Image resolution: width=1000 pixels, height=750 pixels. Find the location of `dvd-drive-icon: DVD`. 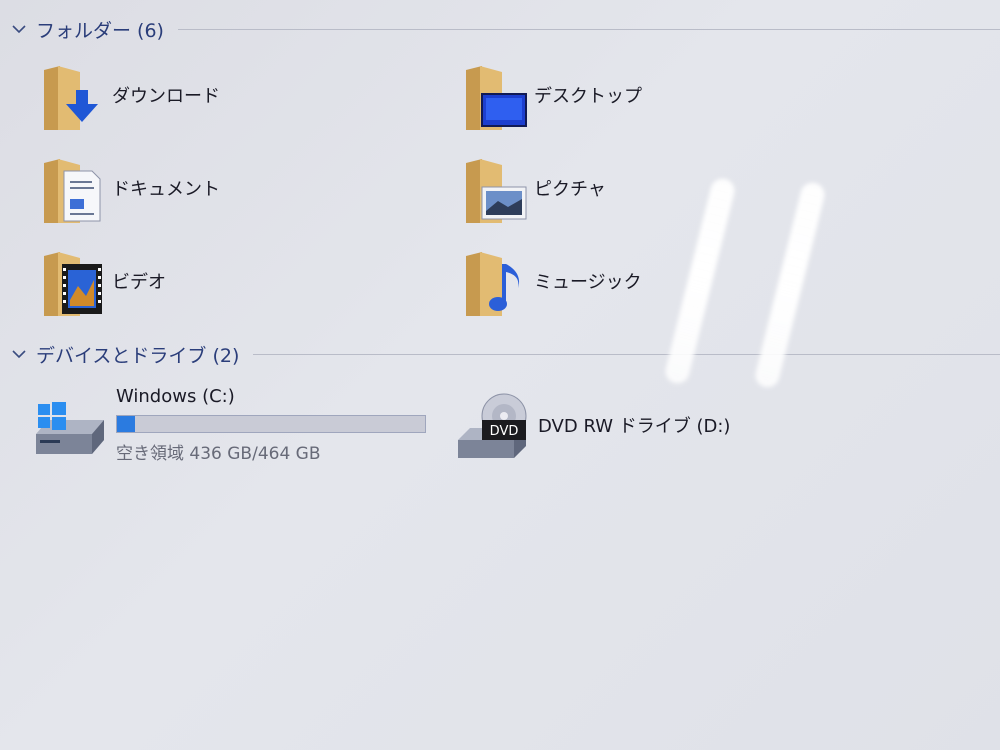

dvd-drive-icon: DVD is located at coordinates (492, 425).